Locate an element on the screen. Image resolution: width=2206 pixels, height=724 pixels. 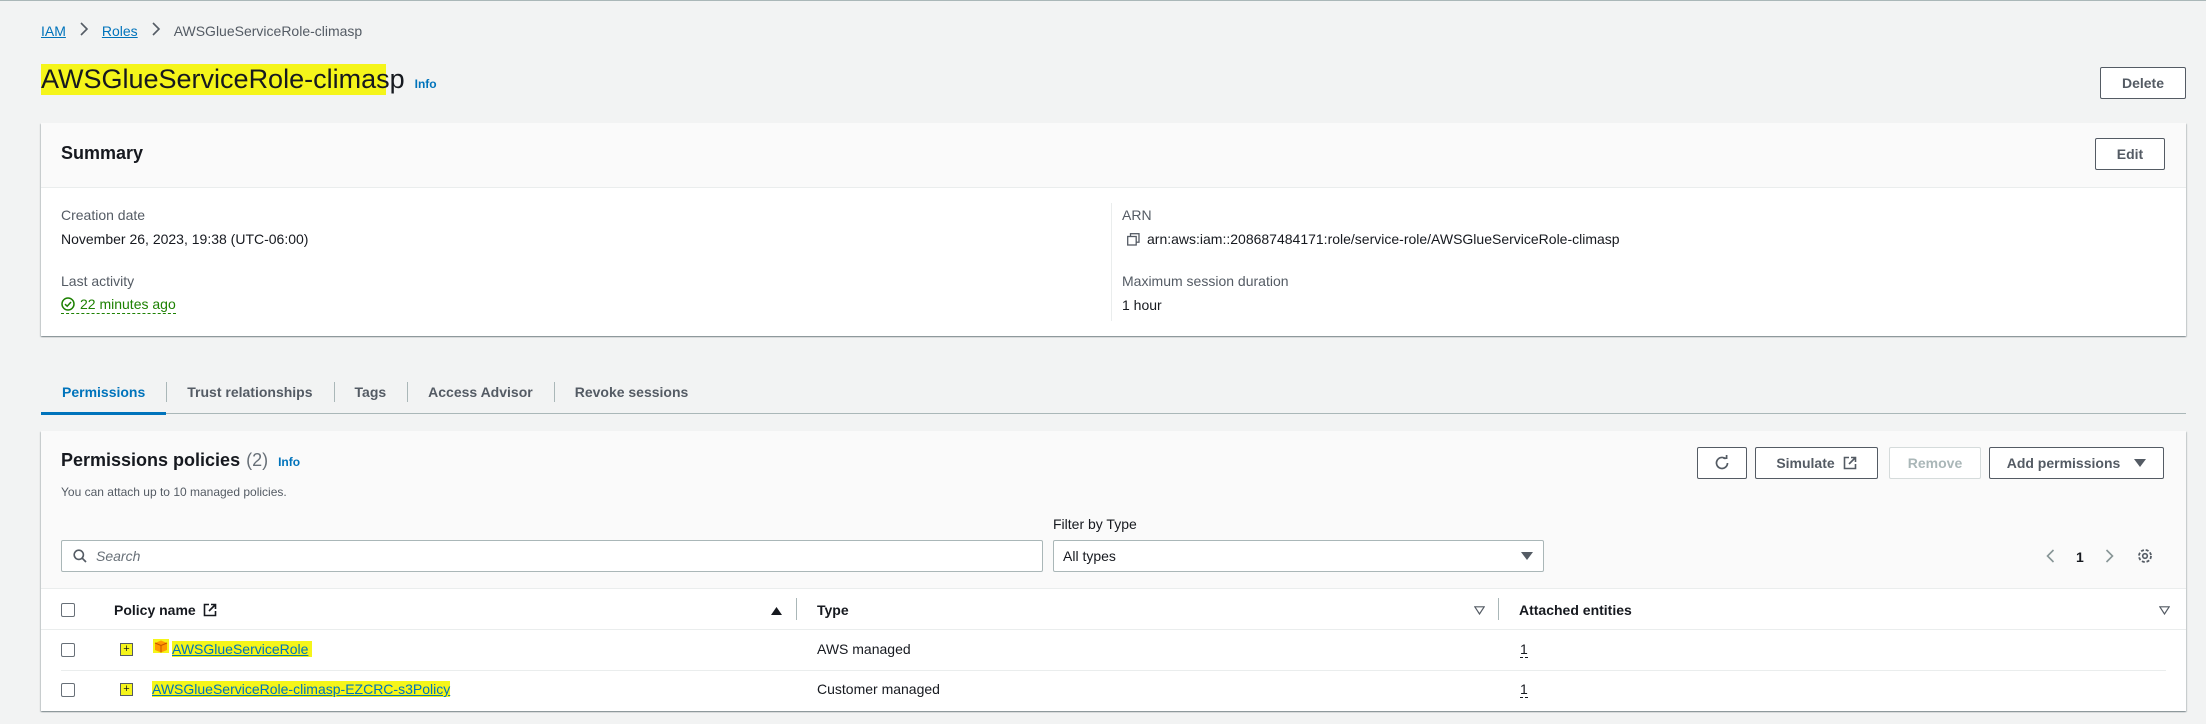
sort-up-icon is located at coordinates (776, 610).